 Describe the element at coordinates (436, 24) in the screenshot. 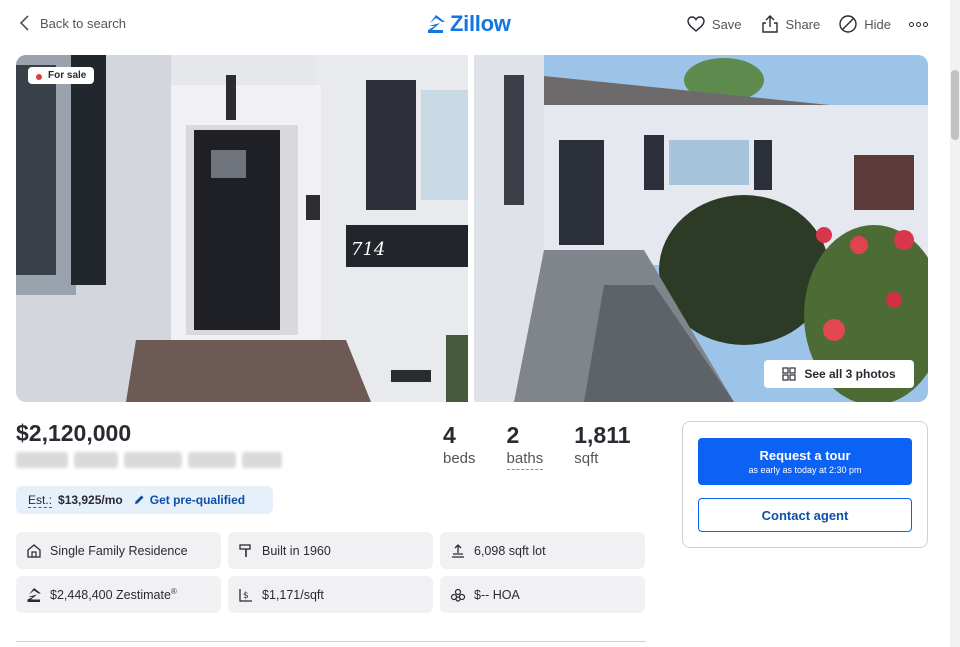

I see `zillow-z-icon` at that location.